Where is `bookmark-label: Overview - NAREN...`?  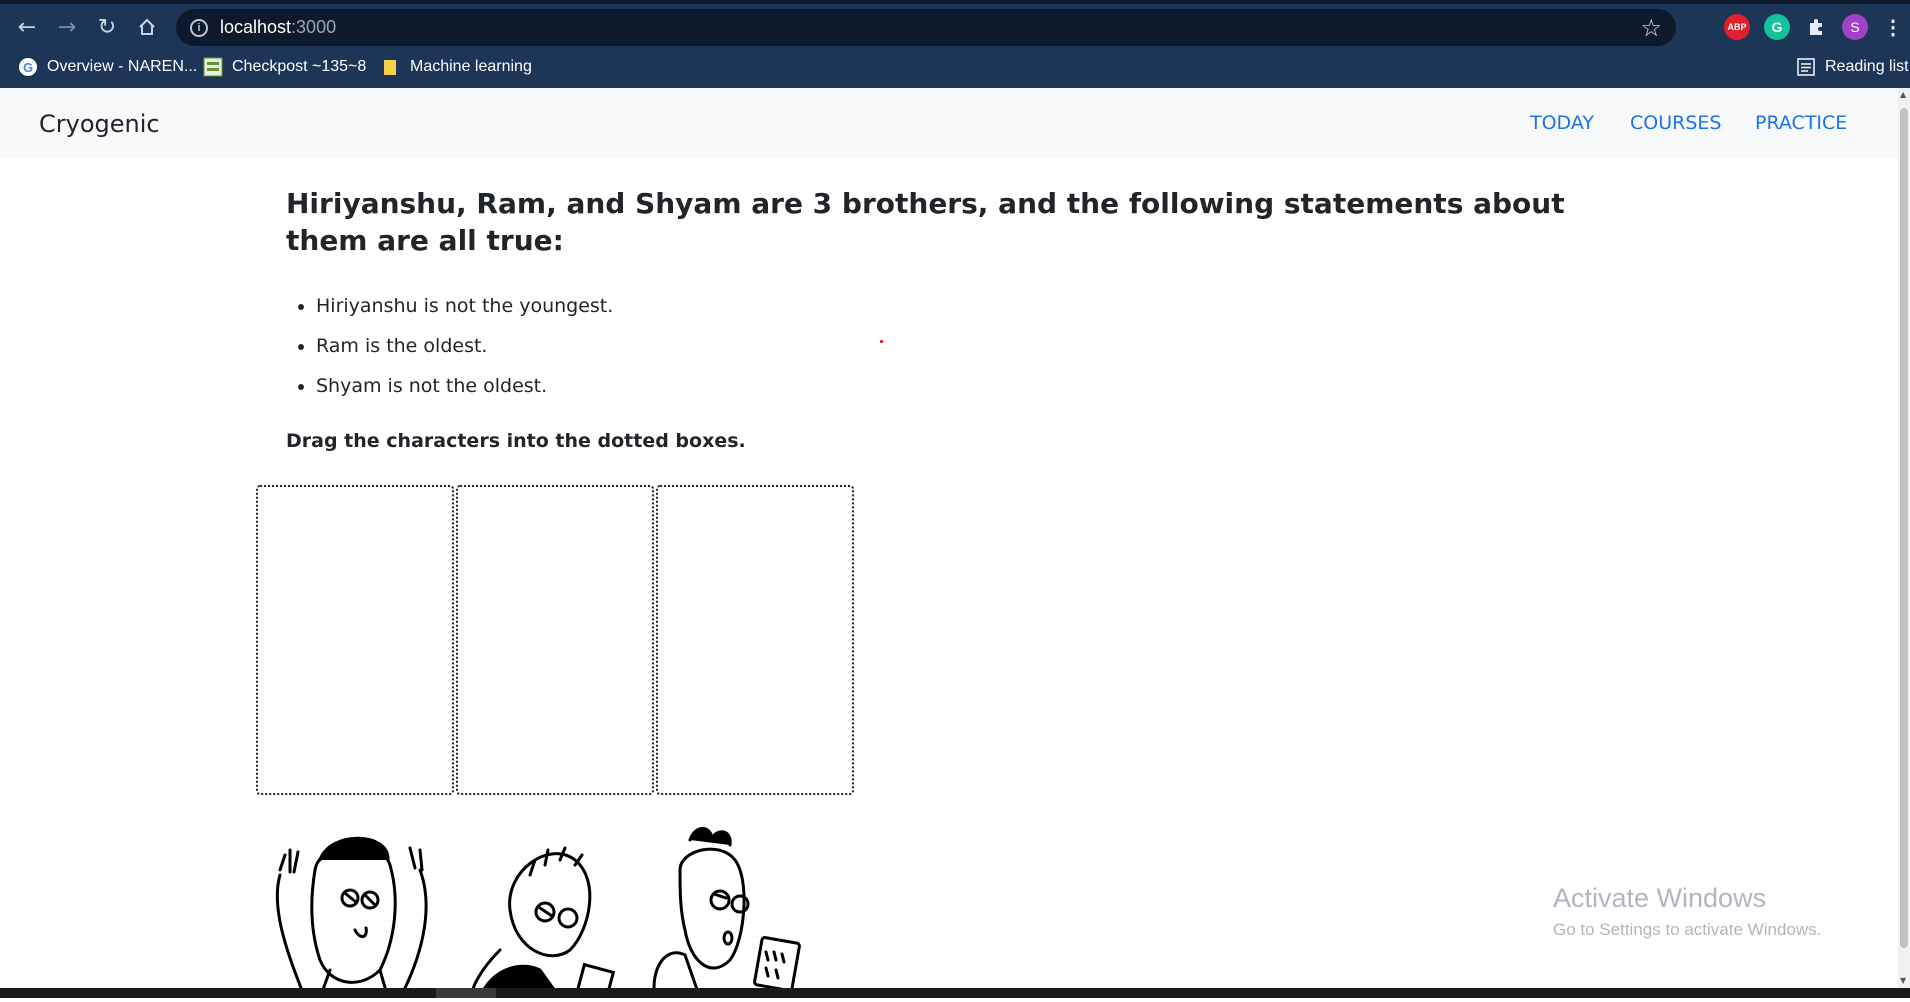 bookmark-label: Overview - NAREN... is located at coordinates (122, 66).